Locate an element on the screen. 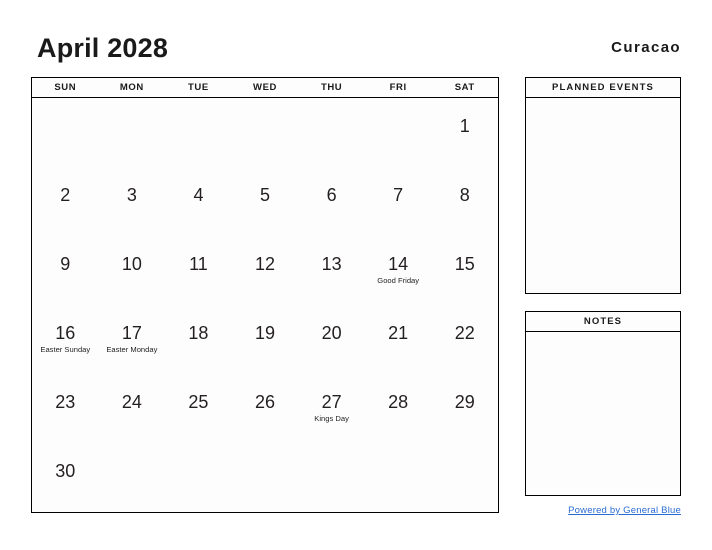 This screenshot has width=712, height=550. day-number: 20 is located at coordinates (331, 333).